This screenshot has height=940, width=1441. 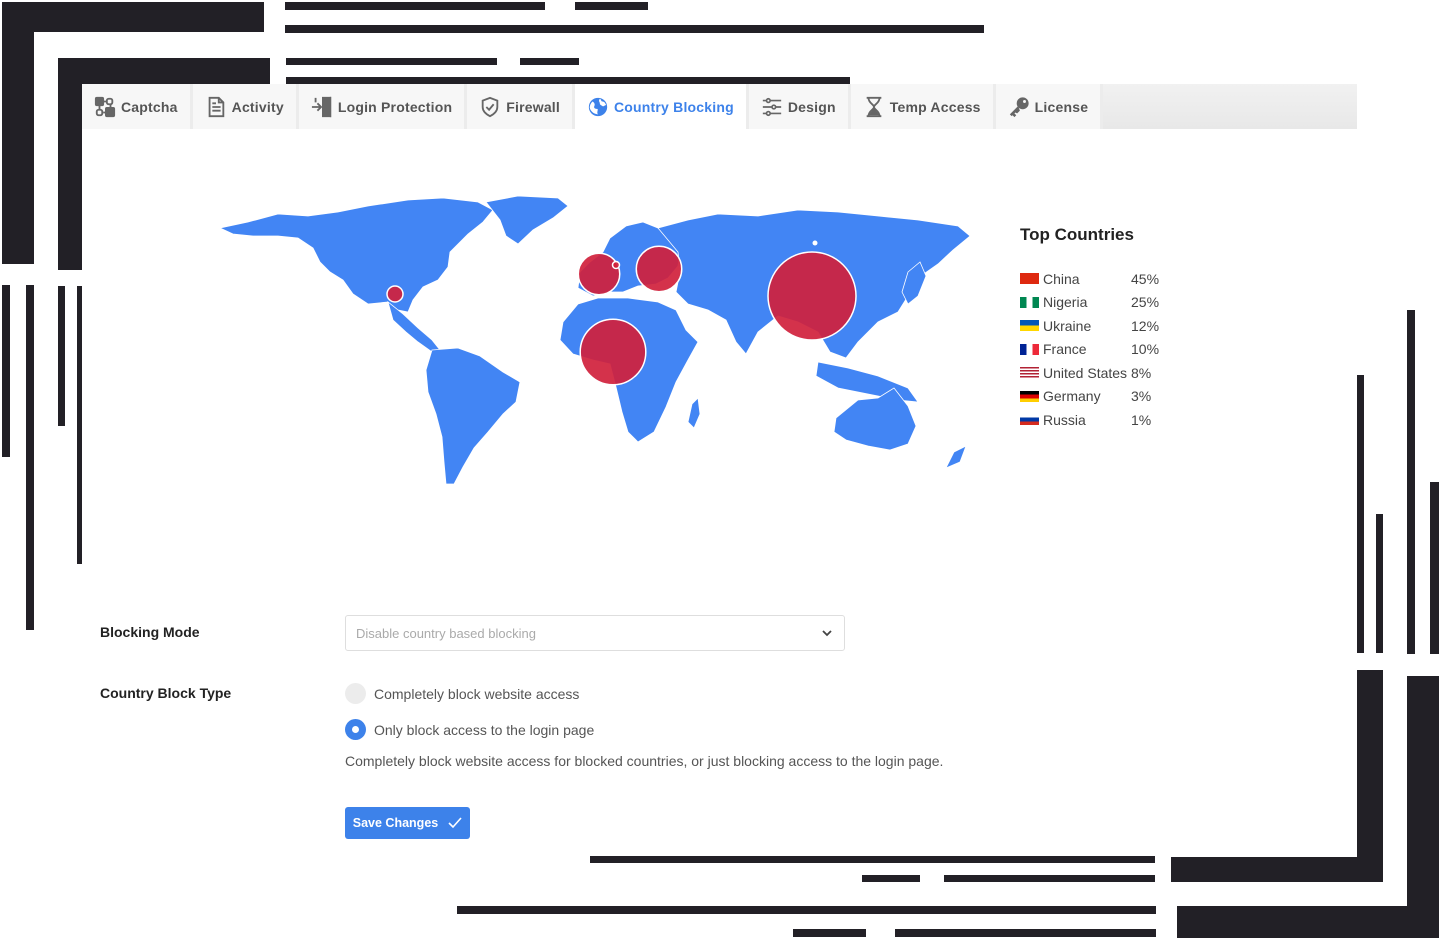 I want to click on tab-firewall: Firewall, so click(x=521, y=106).